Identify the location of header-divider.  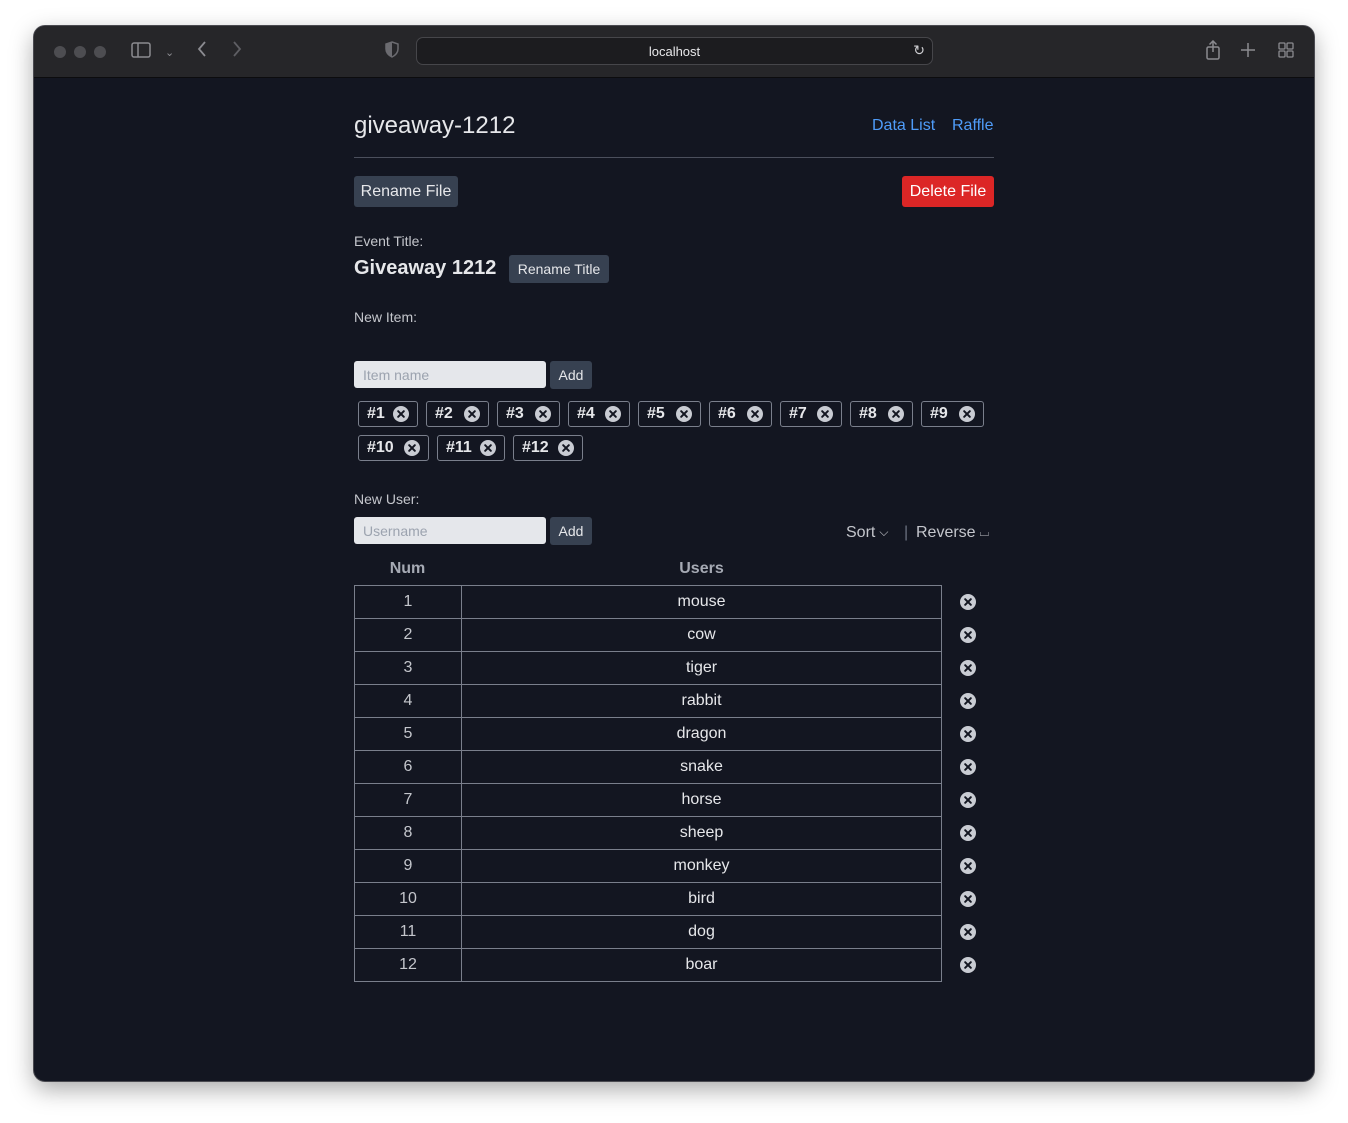
(674, 157).